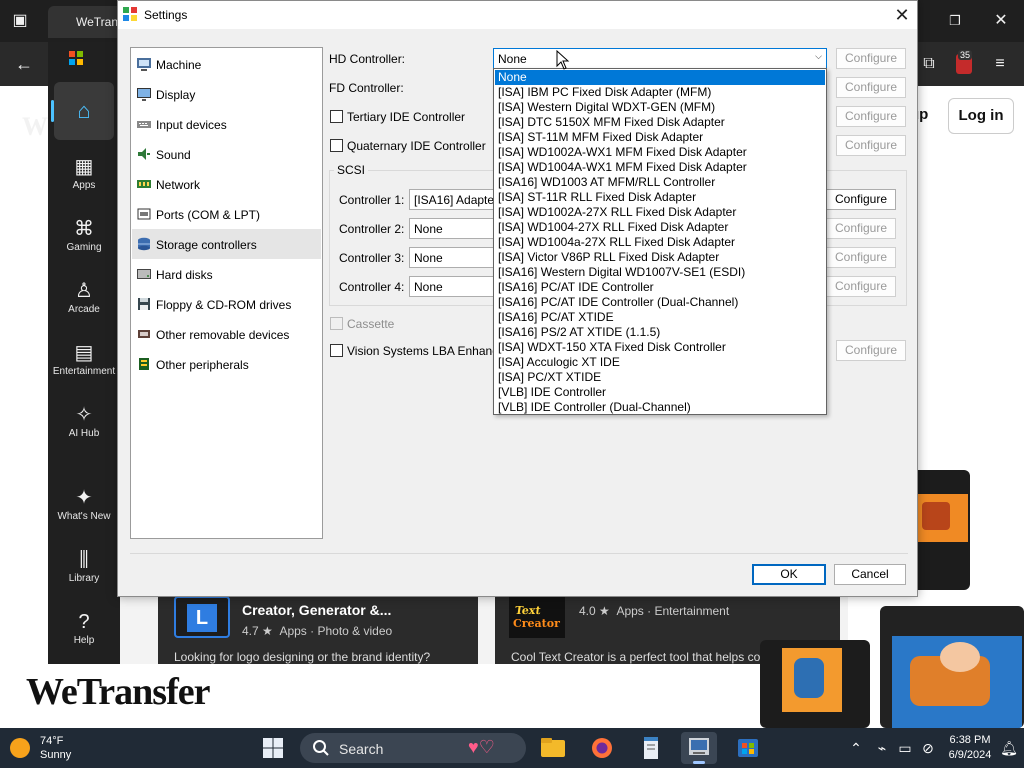 The height and width of the screenshot is (768, 1024). What do you see at coordinates (660, 77) in the screenshot?
I see `dropdown-option: None` at bounding box center [660, 77].